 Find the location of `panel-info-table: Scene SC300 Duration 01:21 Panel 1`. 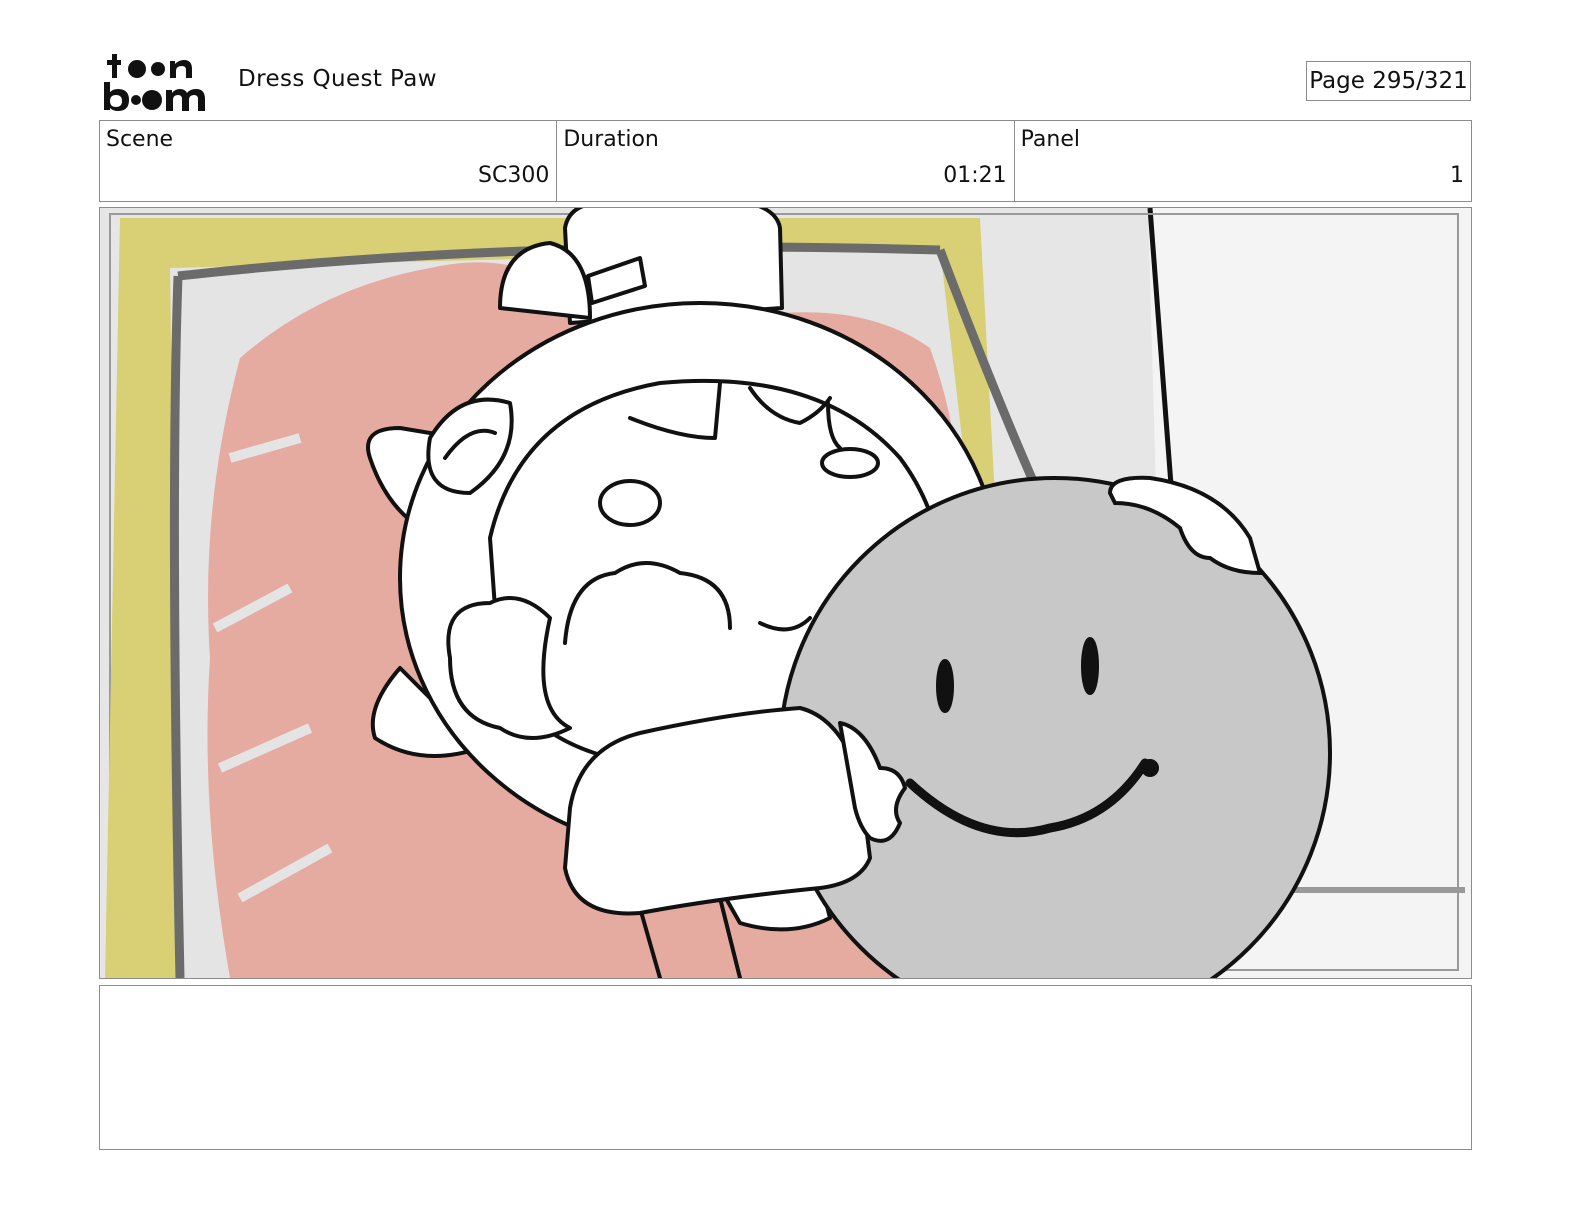

panel-info-table: Scene SC300 Duration 01:21 Panel 1 is located at coordinates (785, 161).